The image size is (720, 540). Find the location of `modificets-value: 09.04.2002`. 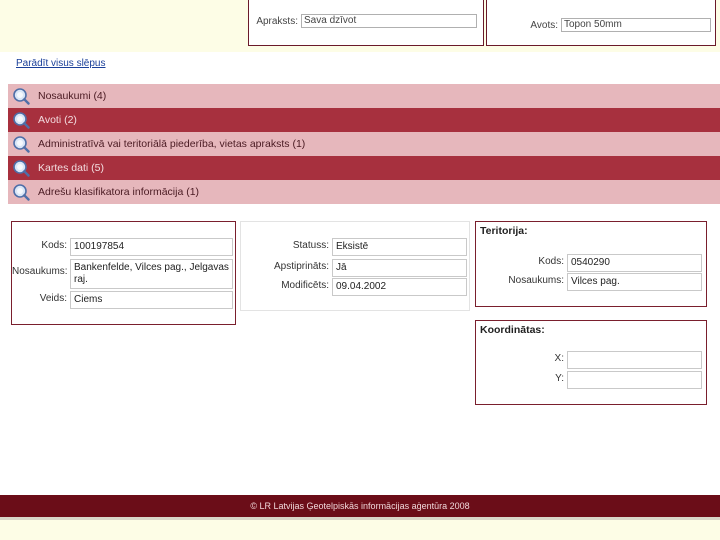

modificets-value: 09.04.2002 is located at coordinates (399, 287).